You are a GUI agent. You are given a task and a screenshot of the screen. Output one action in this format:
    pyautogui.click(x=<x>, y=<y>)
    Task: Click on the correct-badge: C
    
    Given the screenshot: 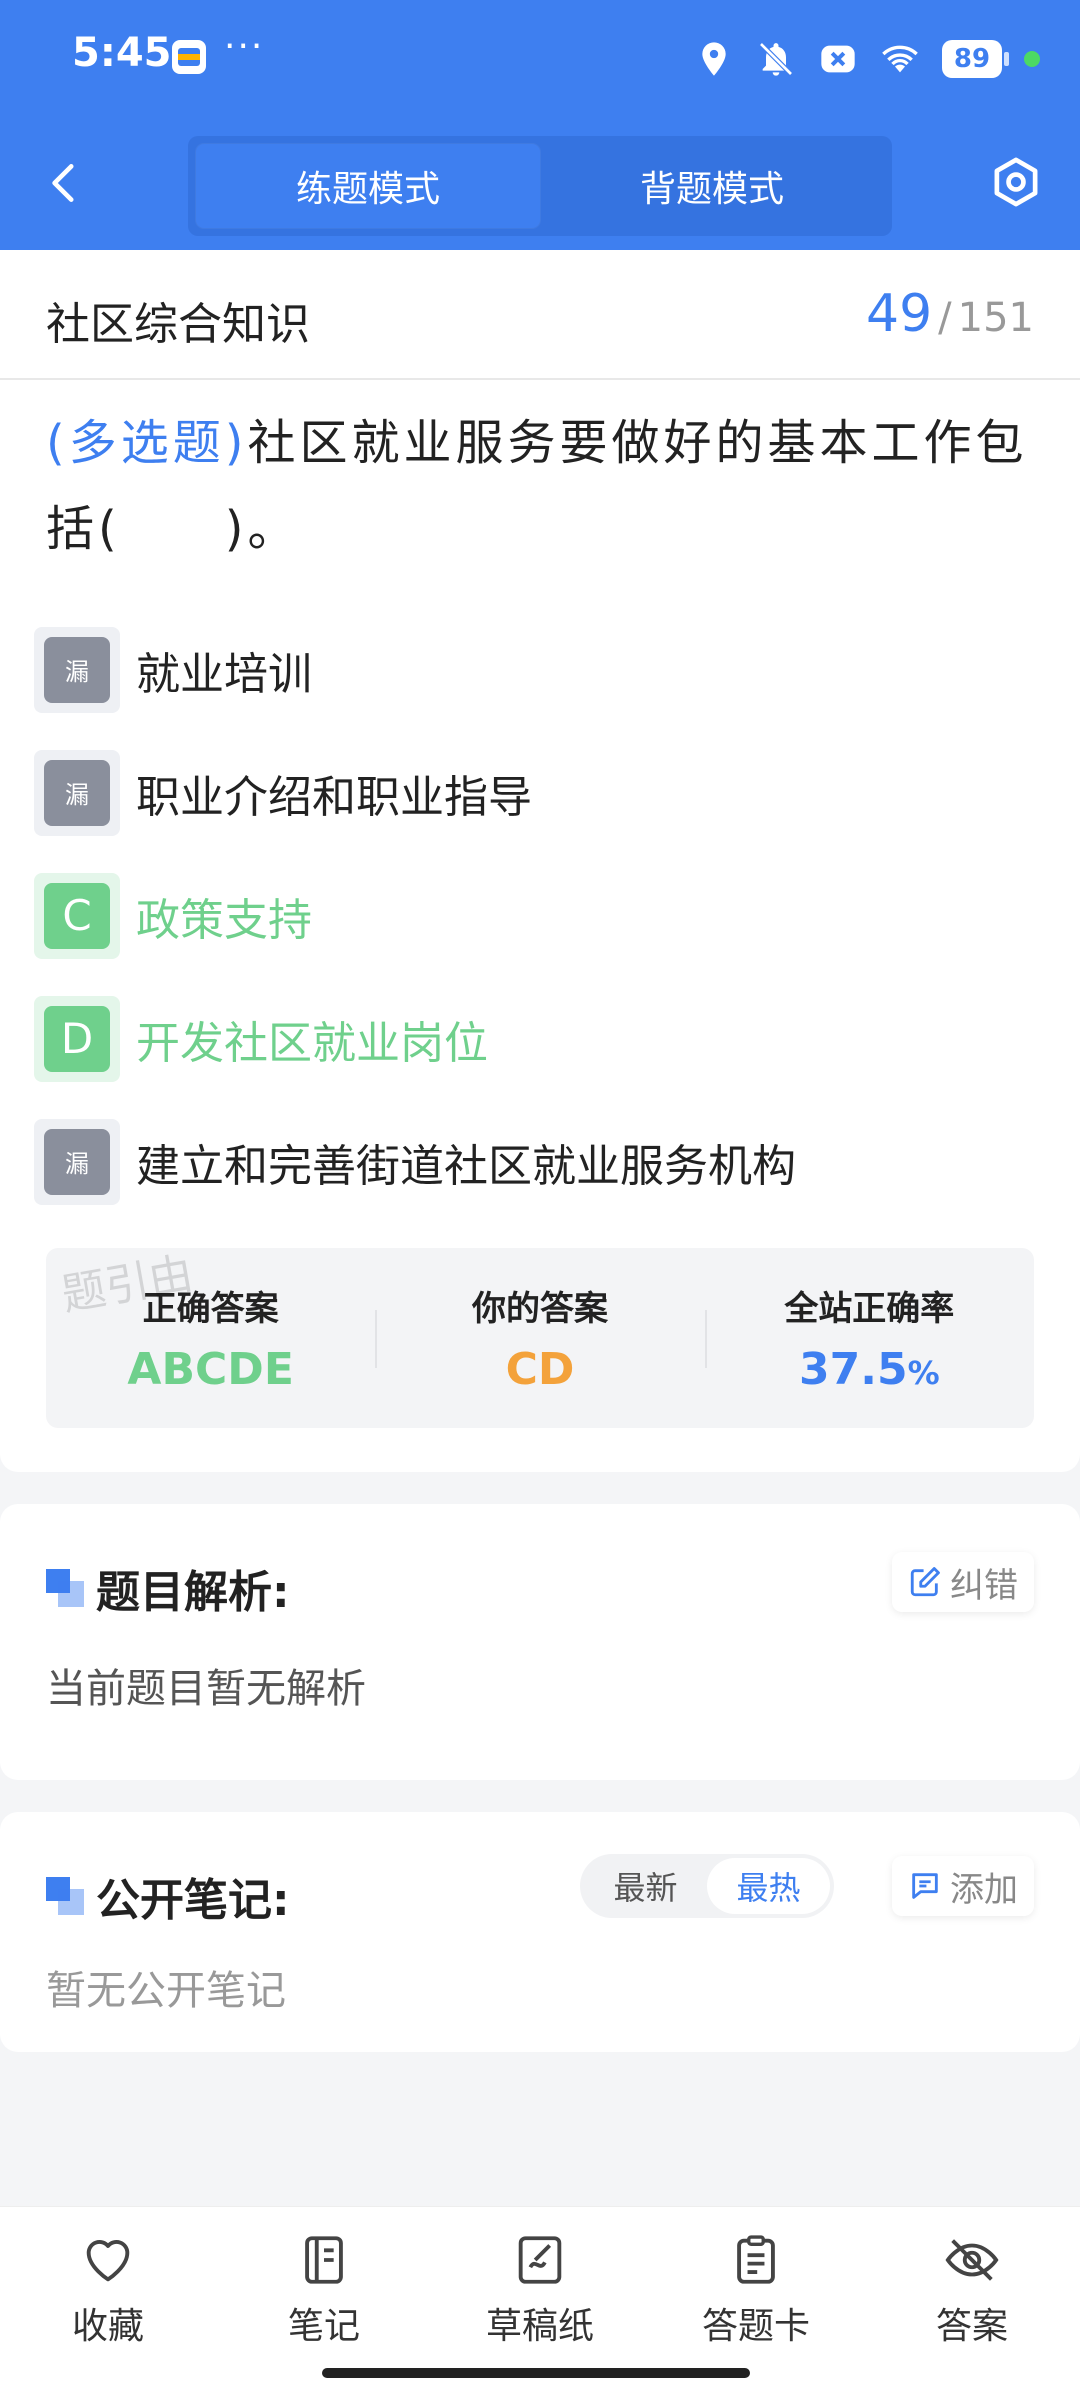 What is the action you would take?
    pyautogui.click(x=77, y=915)
    